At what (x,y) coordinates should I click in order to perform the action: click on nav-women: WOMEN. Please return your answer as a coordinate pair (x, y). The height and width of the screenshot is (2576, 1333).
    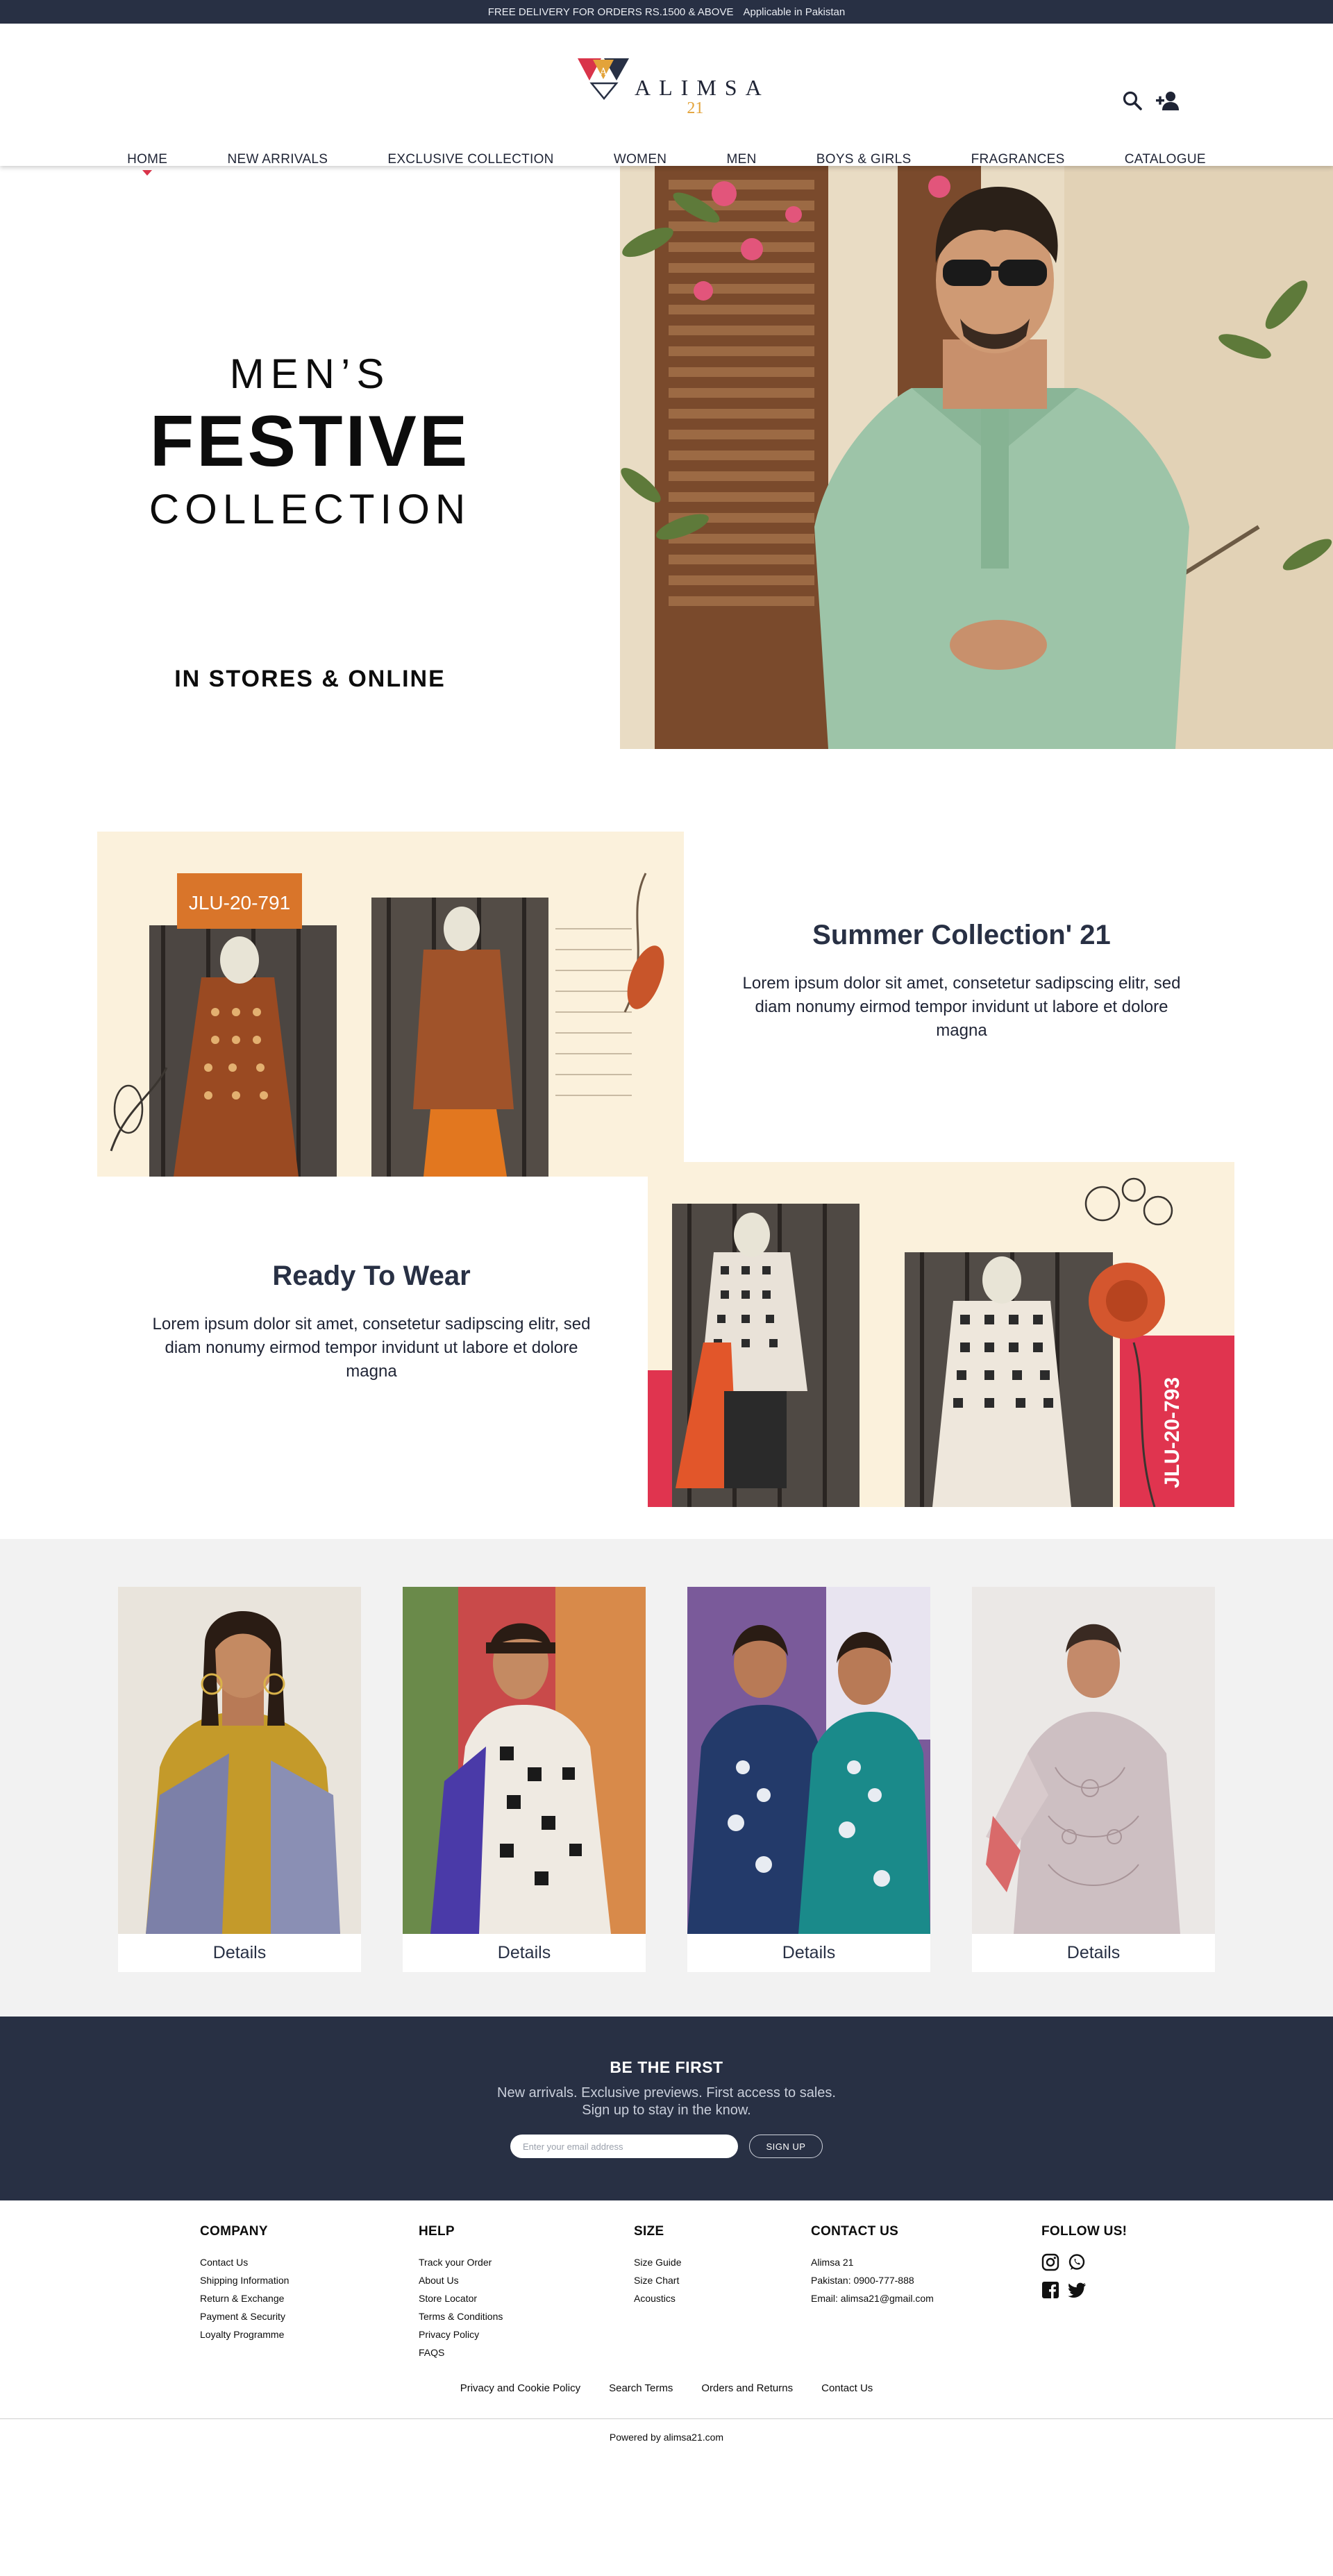
    Looking at the image, I should click on (640, 168).